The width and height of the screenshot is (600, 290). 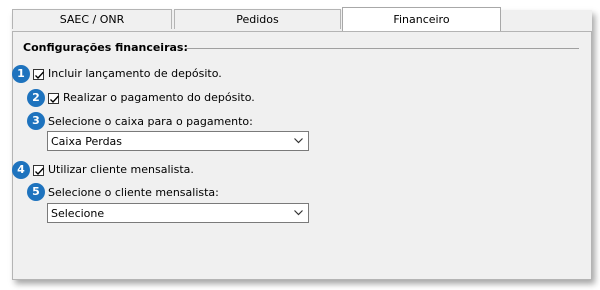 I want to click on pay-deposit-checkbox, so click(x=53, y=98).